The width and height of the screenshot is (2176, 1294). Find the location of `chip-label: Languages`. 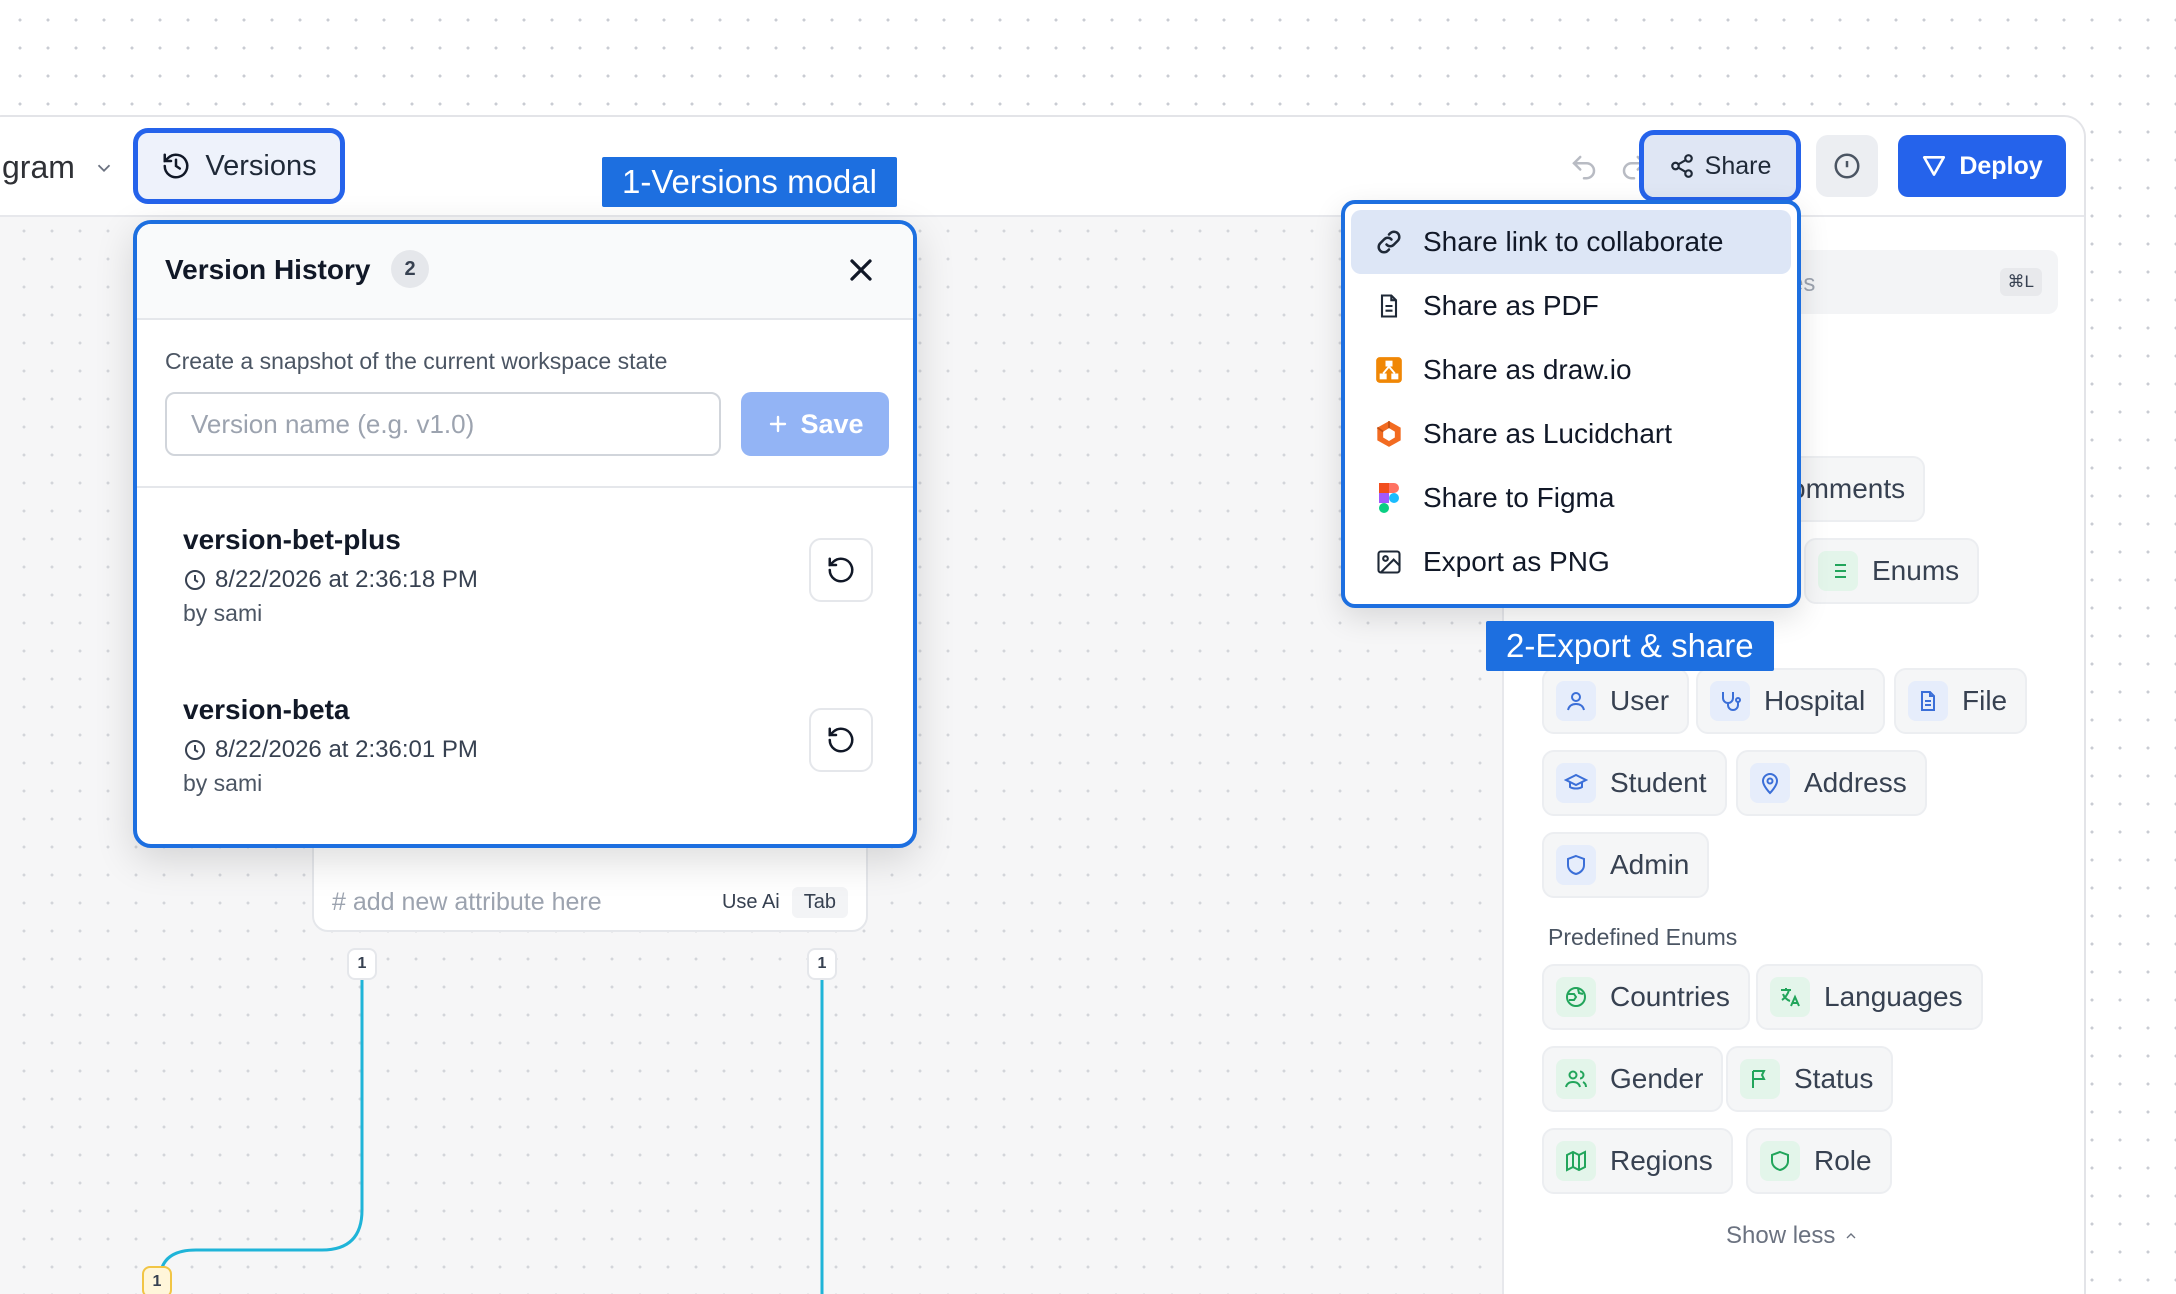

chip-label: Languages is located at coordinates (1893, 996).